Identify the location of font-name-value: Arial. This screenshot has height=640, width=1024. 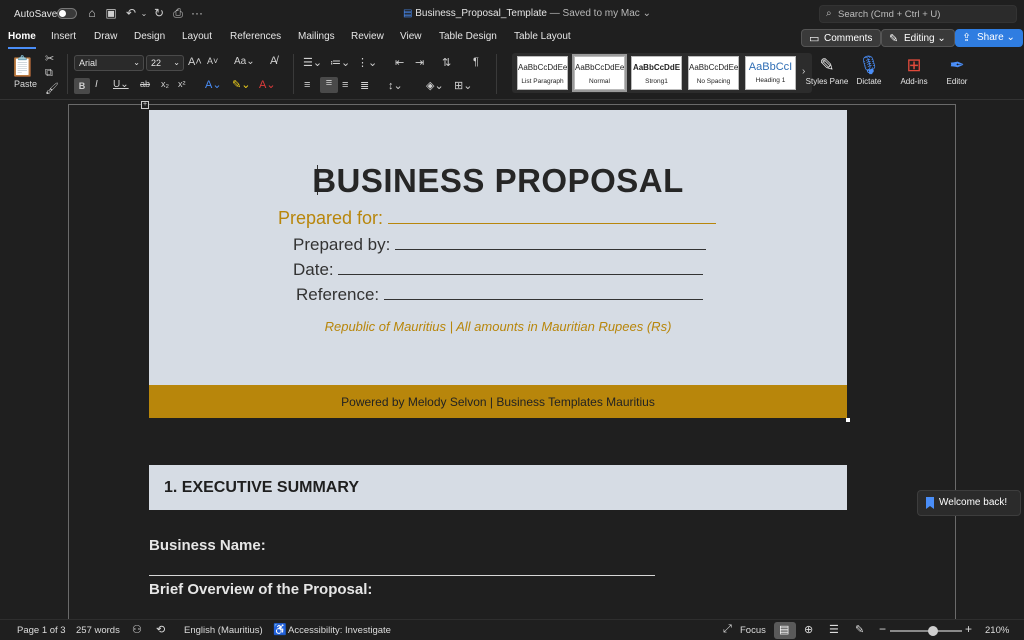
(88, 63).